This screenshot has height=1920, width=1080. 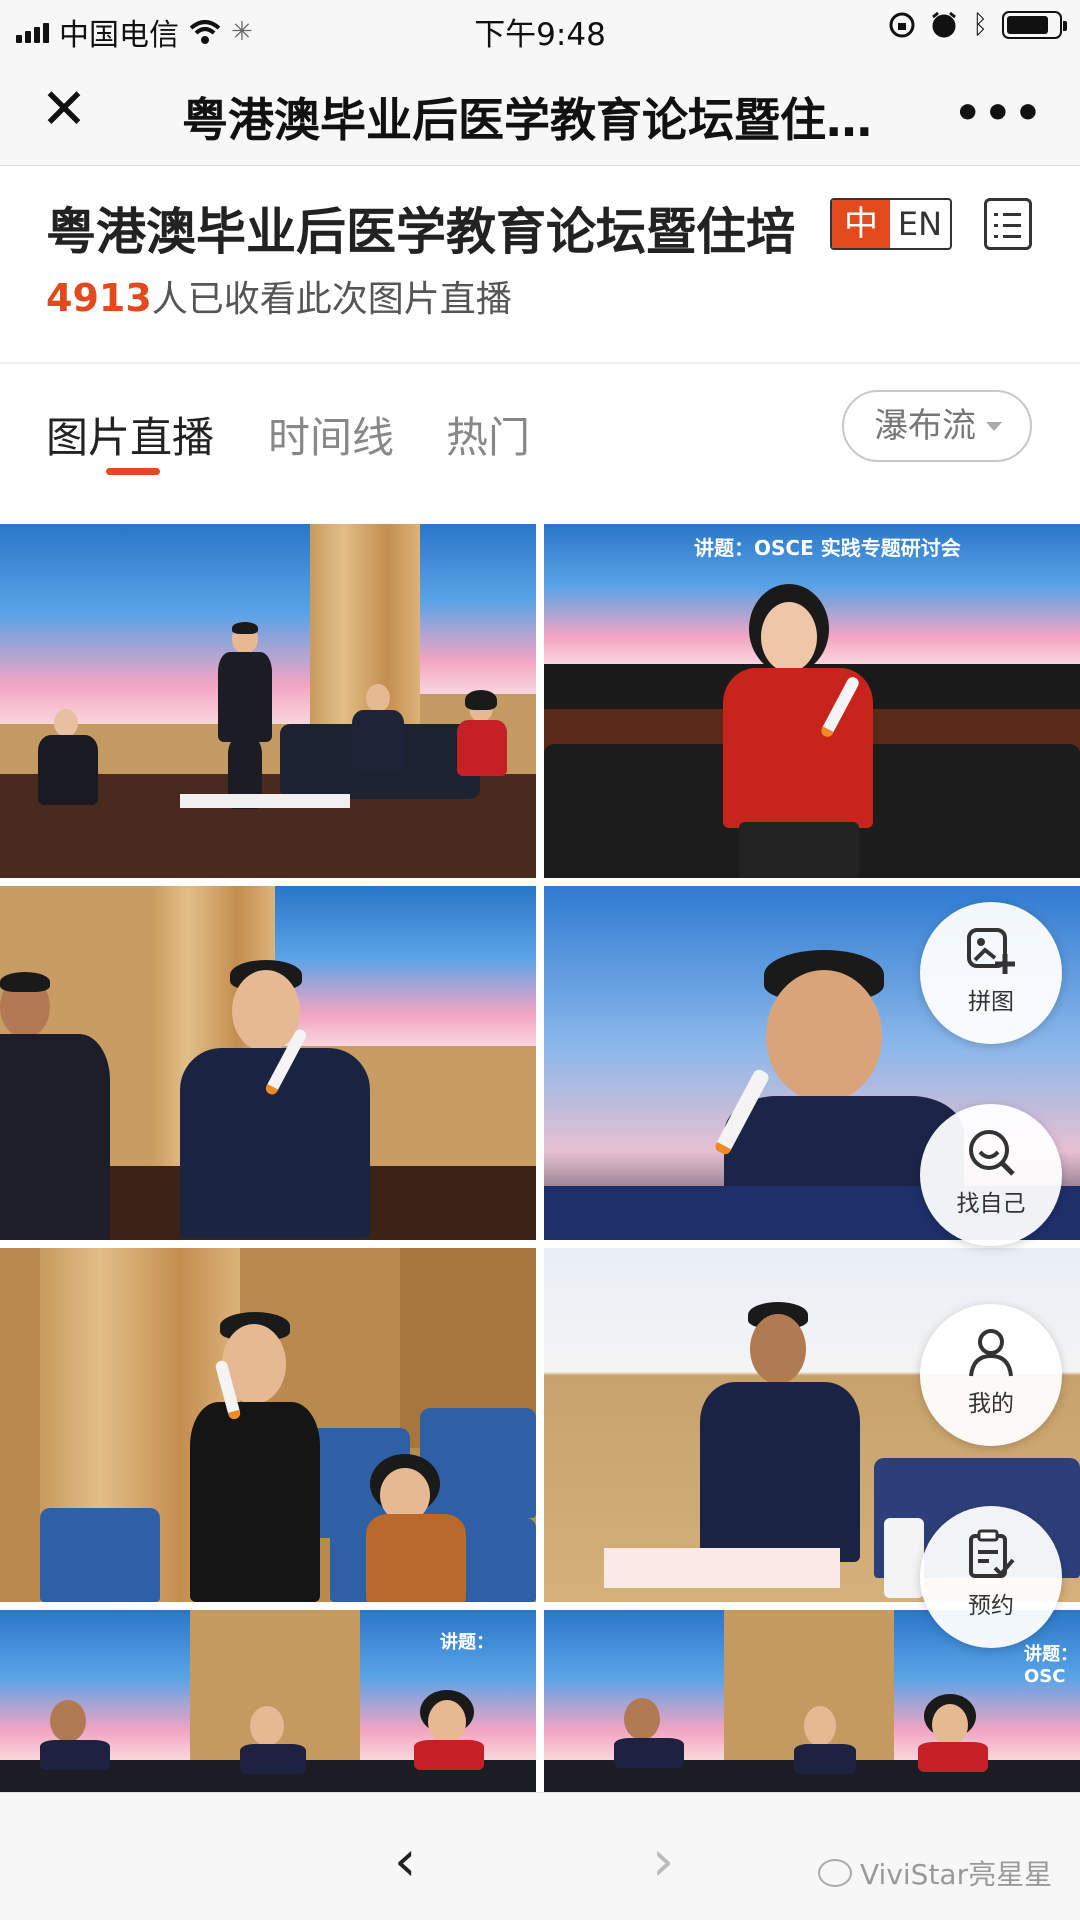 I want to click on active-tab-indicator, so click(x=133, y=471).